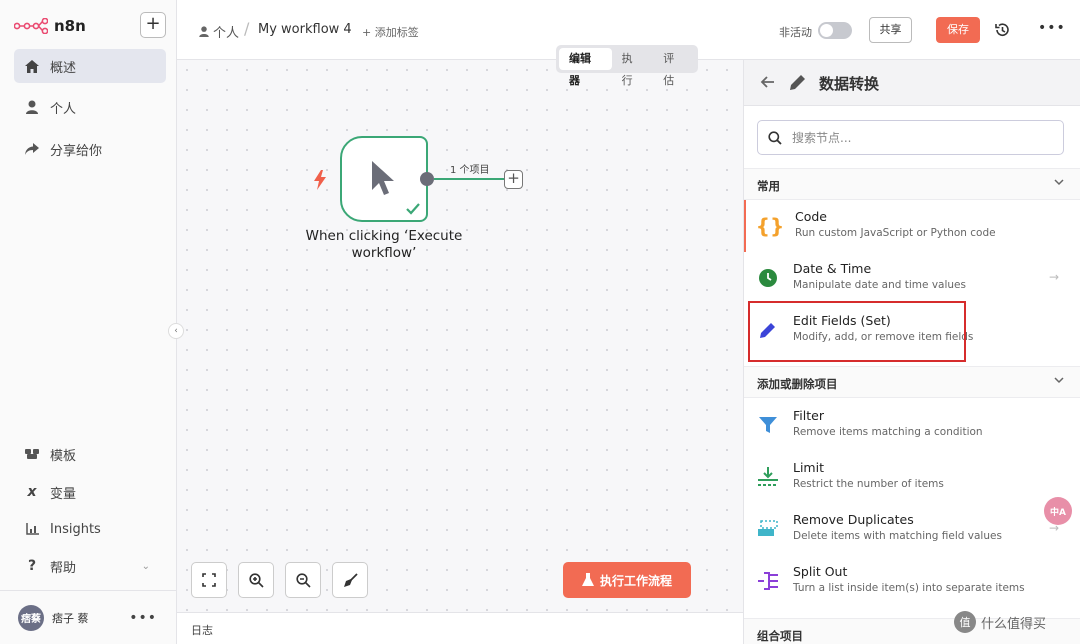 This screenshot has width=1080, height=644. I want to click on share-icon, so click(32, 149).